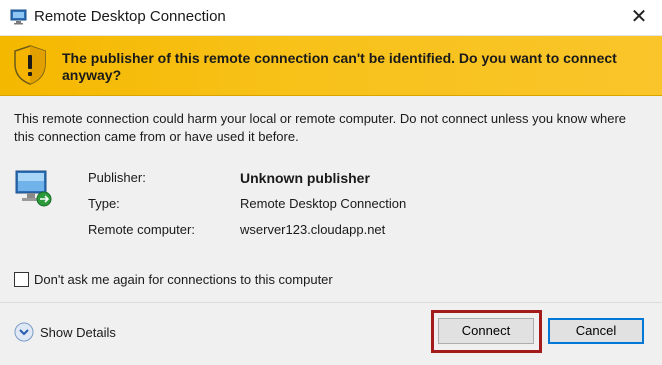 This screenshot has height=365, width=662. Describe the element at coordinates (596, 331) in the screenshot. I see `cancel-button: Cancel` at that location.